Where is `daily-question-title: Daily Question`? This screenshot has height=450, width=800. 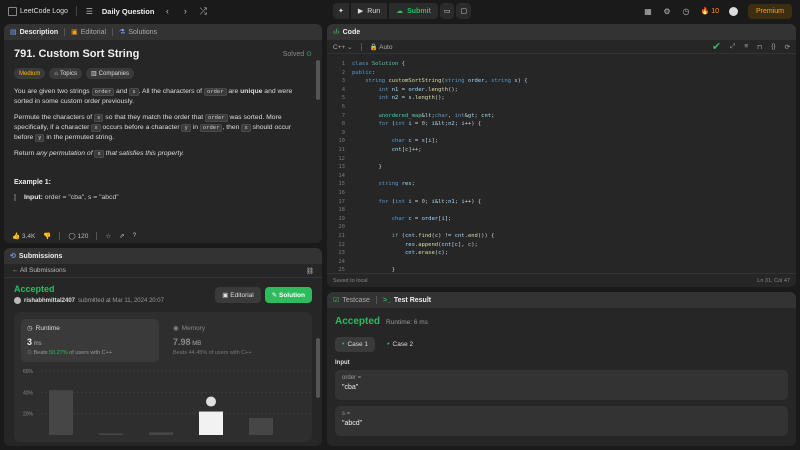 daily-question-title: Daily Question is located at coordinates (128, 11).